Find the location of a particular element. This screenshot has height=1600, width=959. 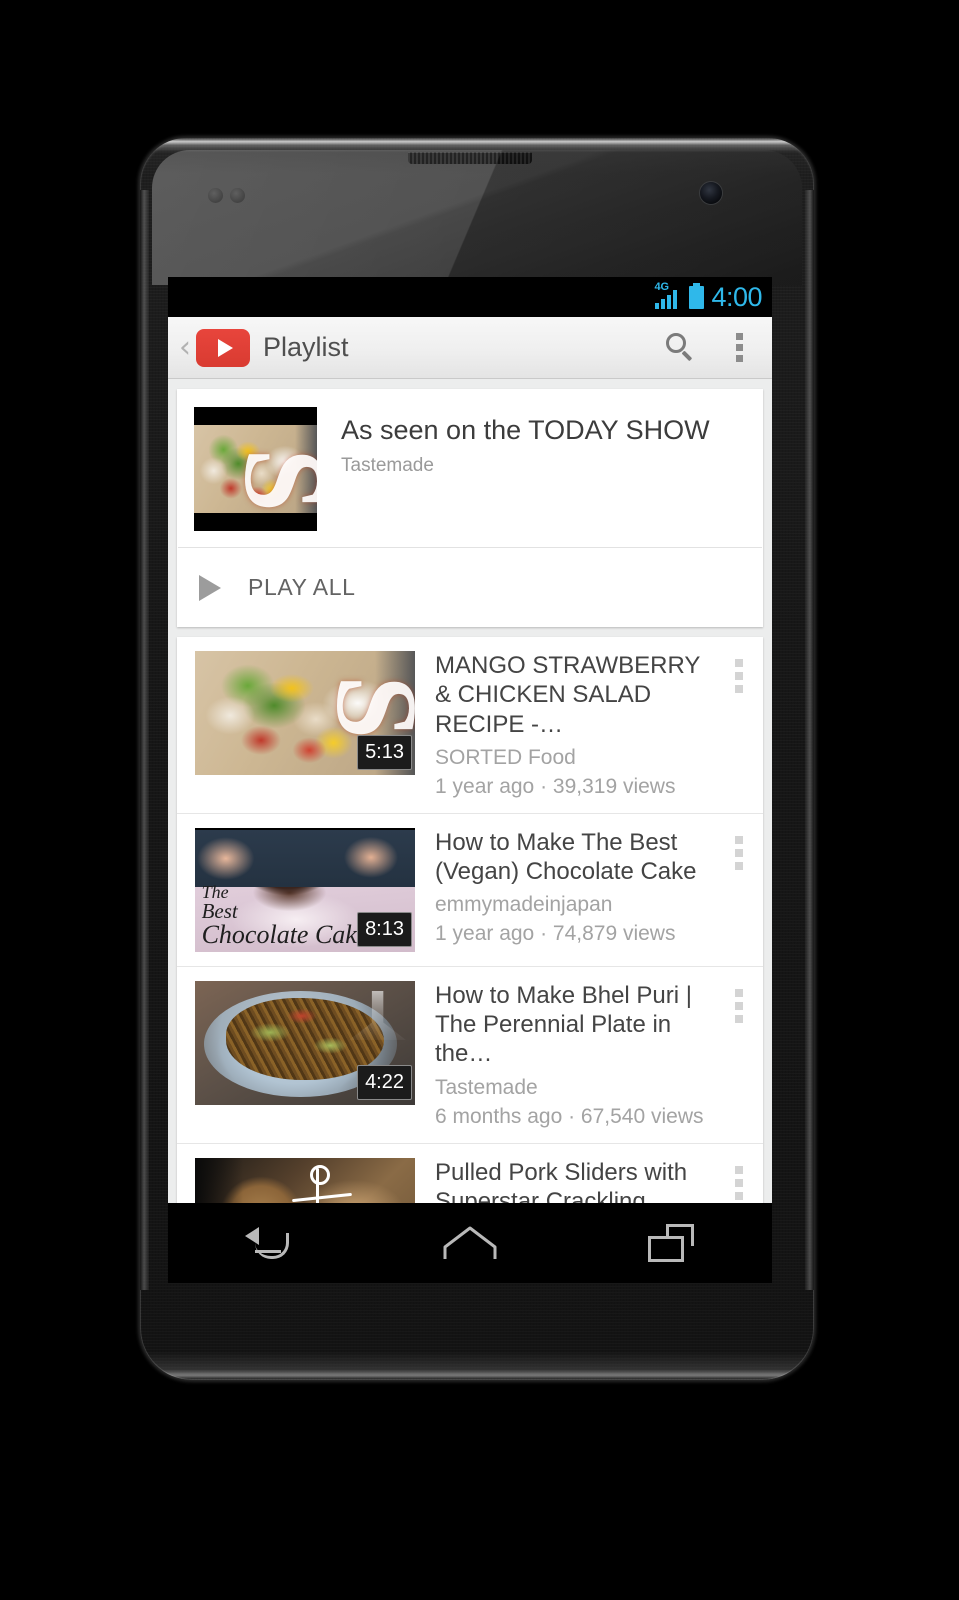

action-bar: ‹ Playlist is located at coordinates (470, 348).